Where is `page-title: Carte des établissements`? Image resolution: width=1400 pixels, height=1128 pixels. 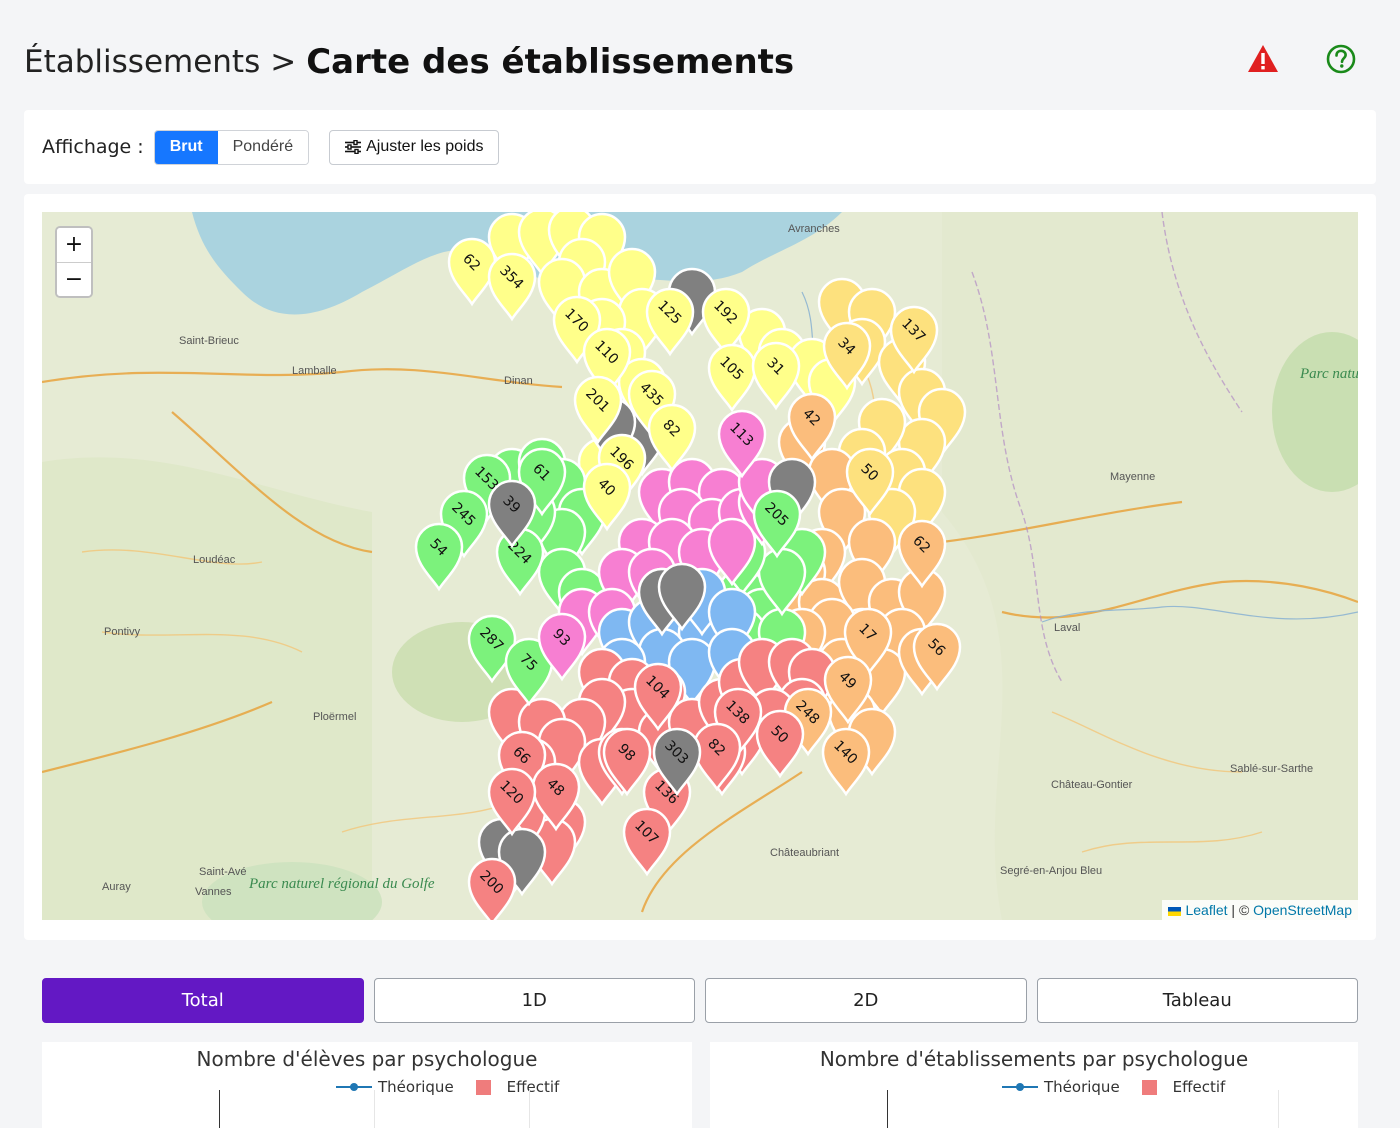
page-title: Carte des établissements is located at coordinates (550, 62).